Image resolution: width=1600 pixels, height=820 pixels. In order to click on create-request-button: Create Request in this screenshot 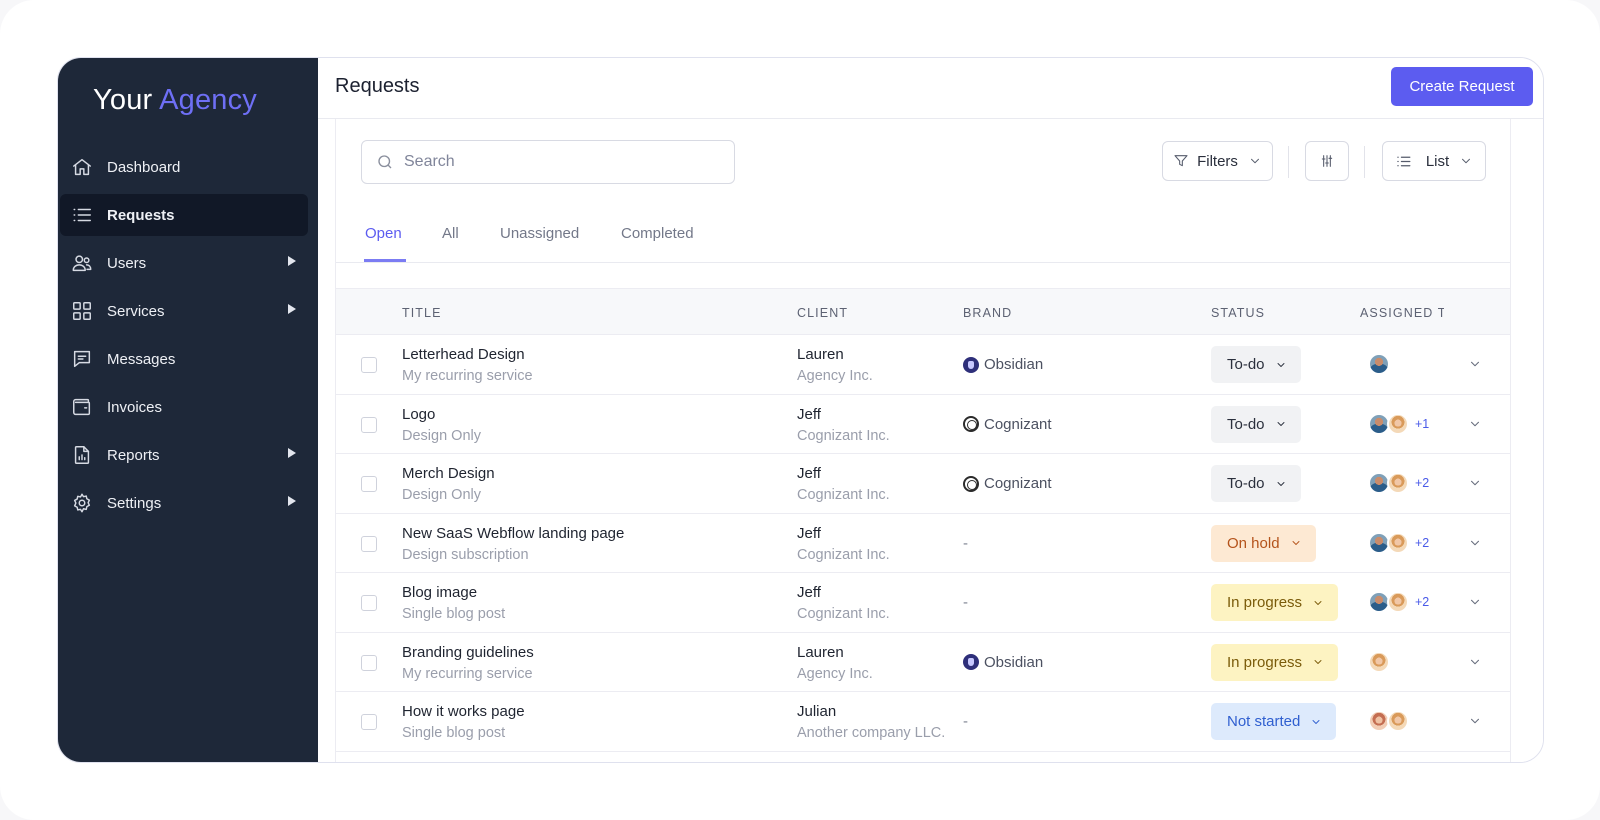, I will do `click(1462, 86)`.